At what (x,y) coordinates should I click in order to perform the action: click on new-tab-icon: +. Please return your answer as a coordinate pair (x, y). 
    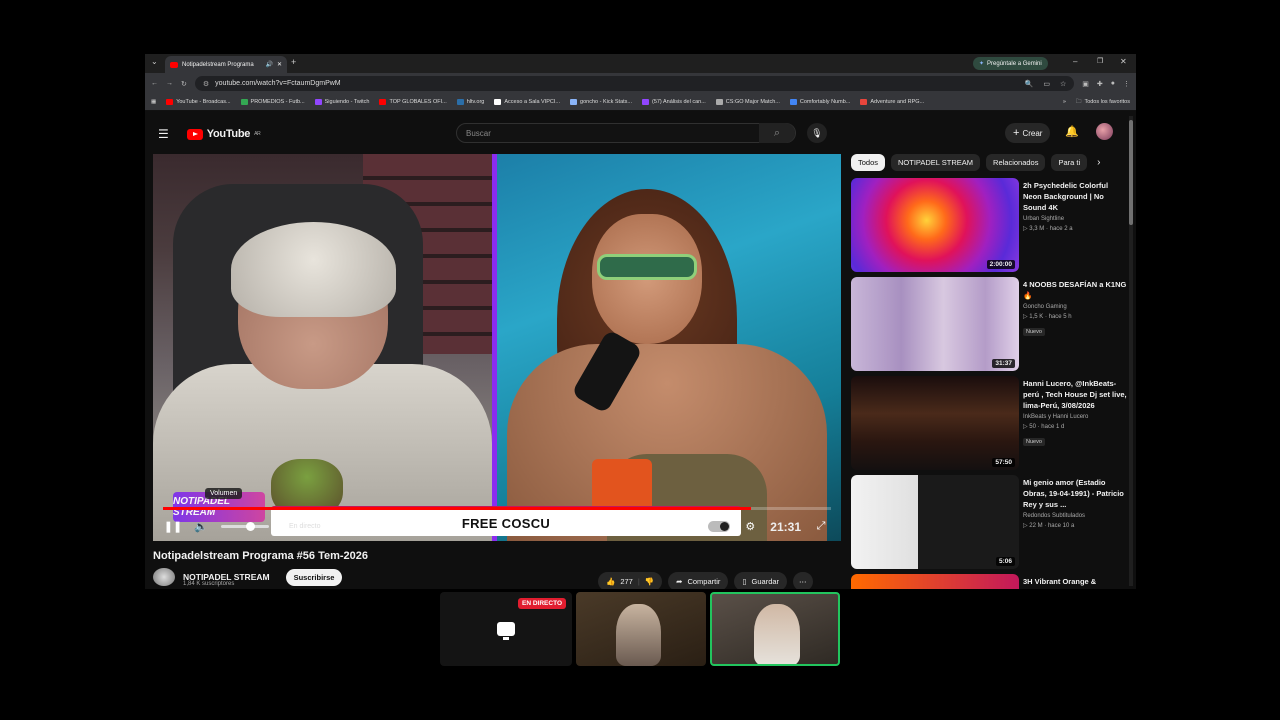
    Looking at the image, I should click on (293, 62).